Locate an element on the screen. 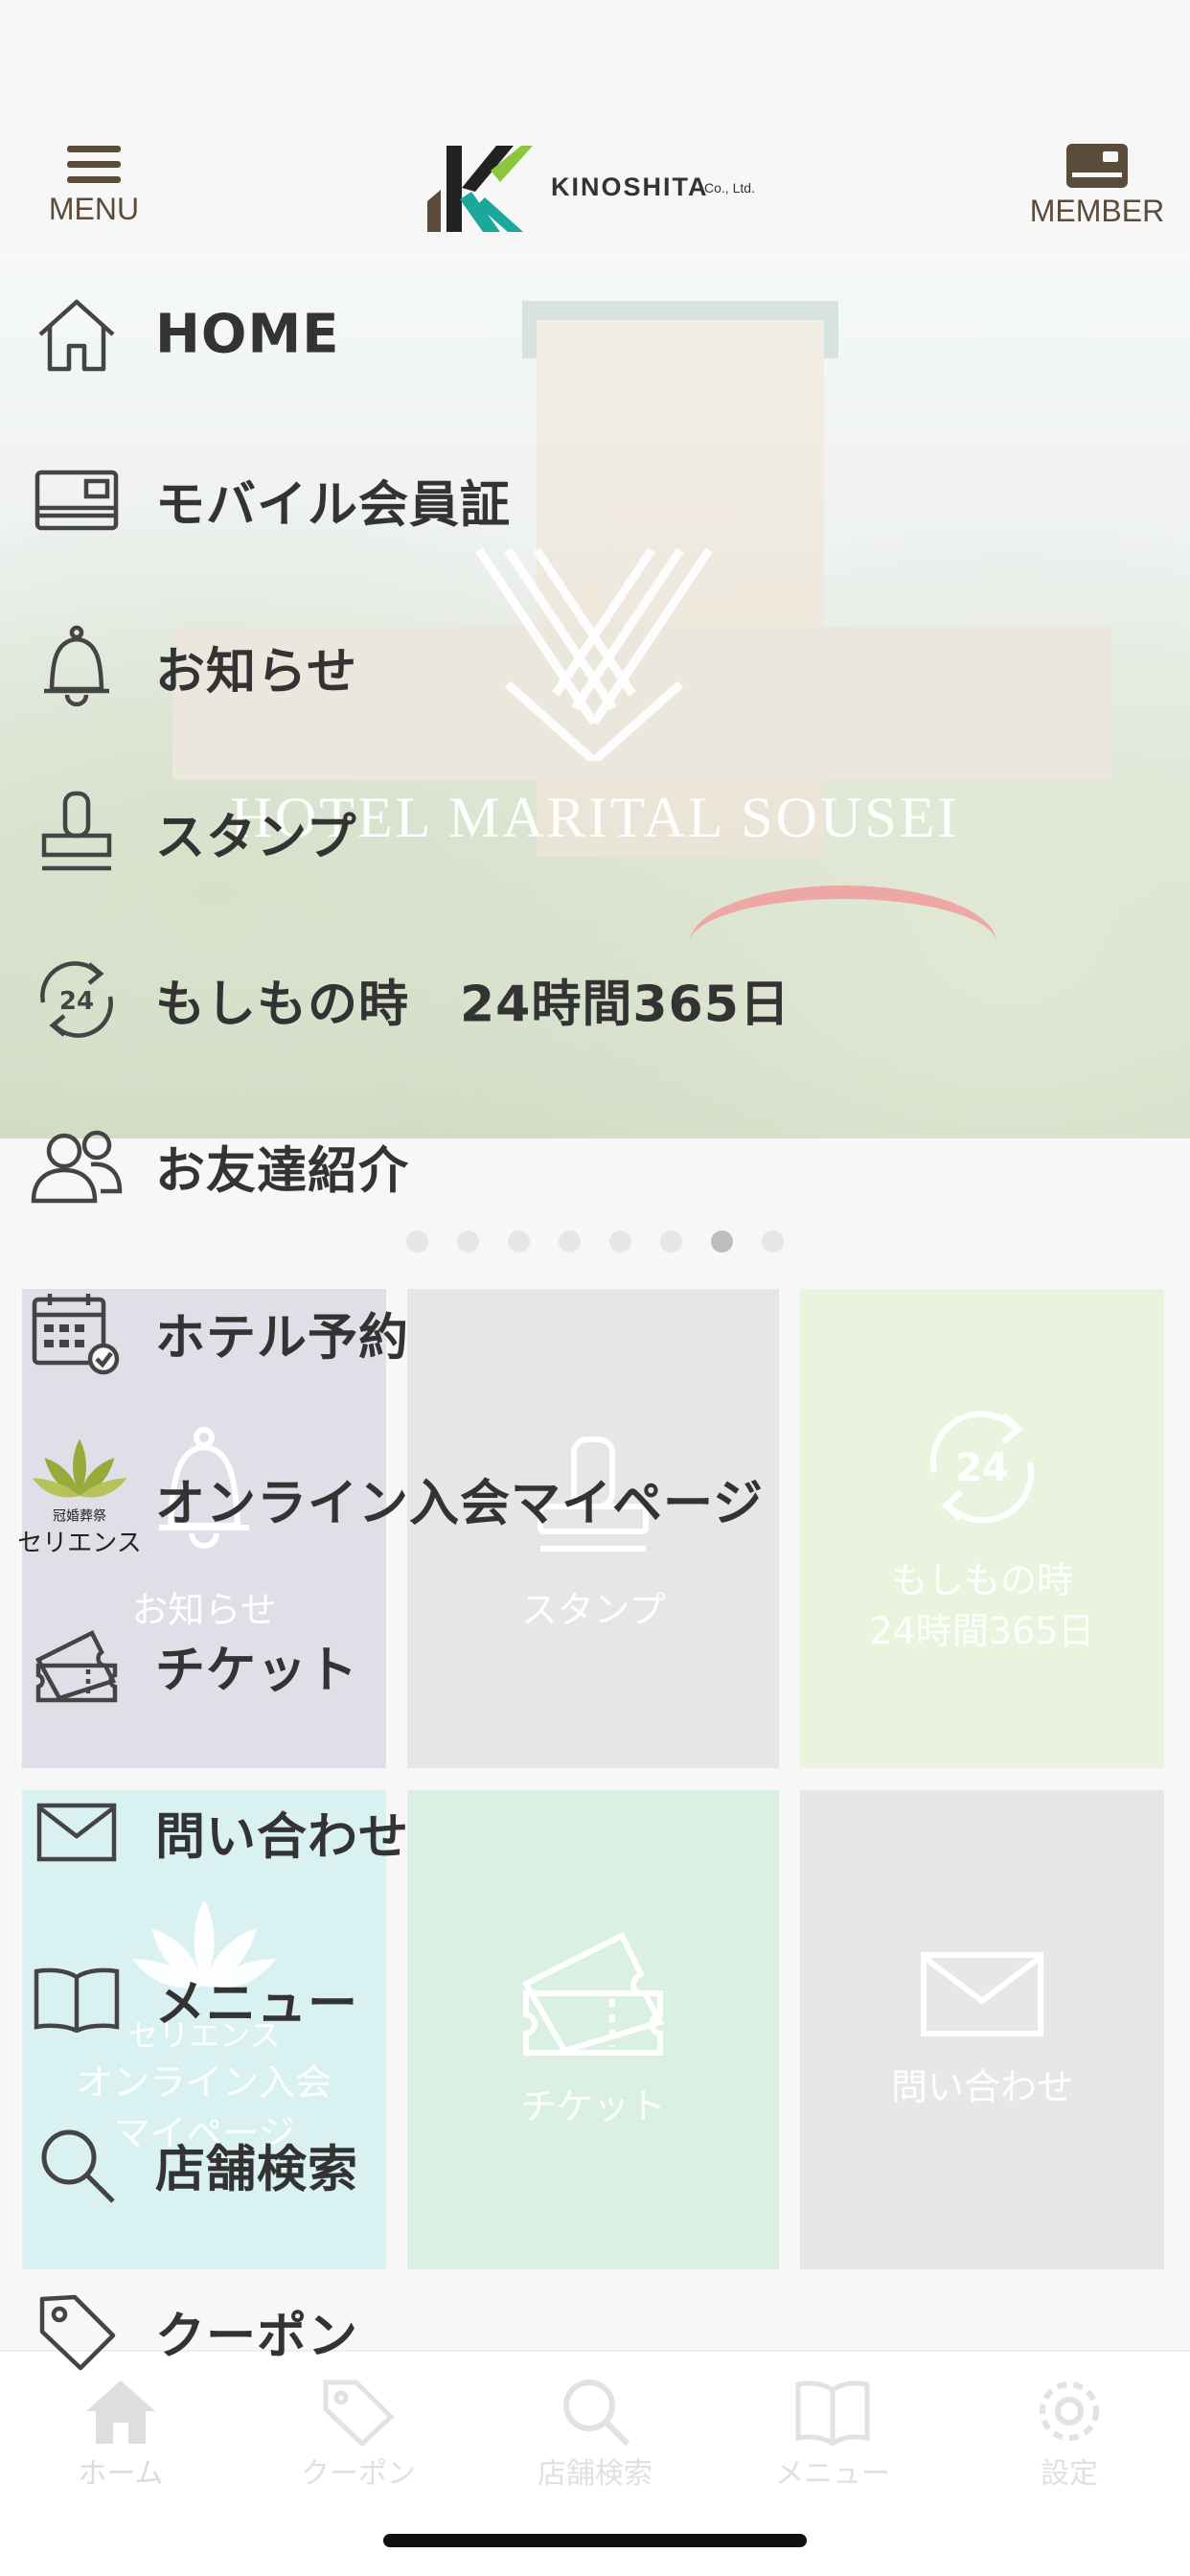 This screenshot has width=1190, height=2576. menu-button: MENU is located at coordinates (94, 185).